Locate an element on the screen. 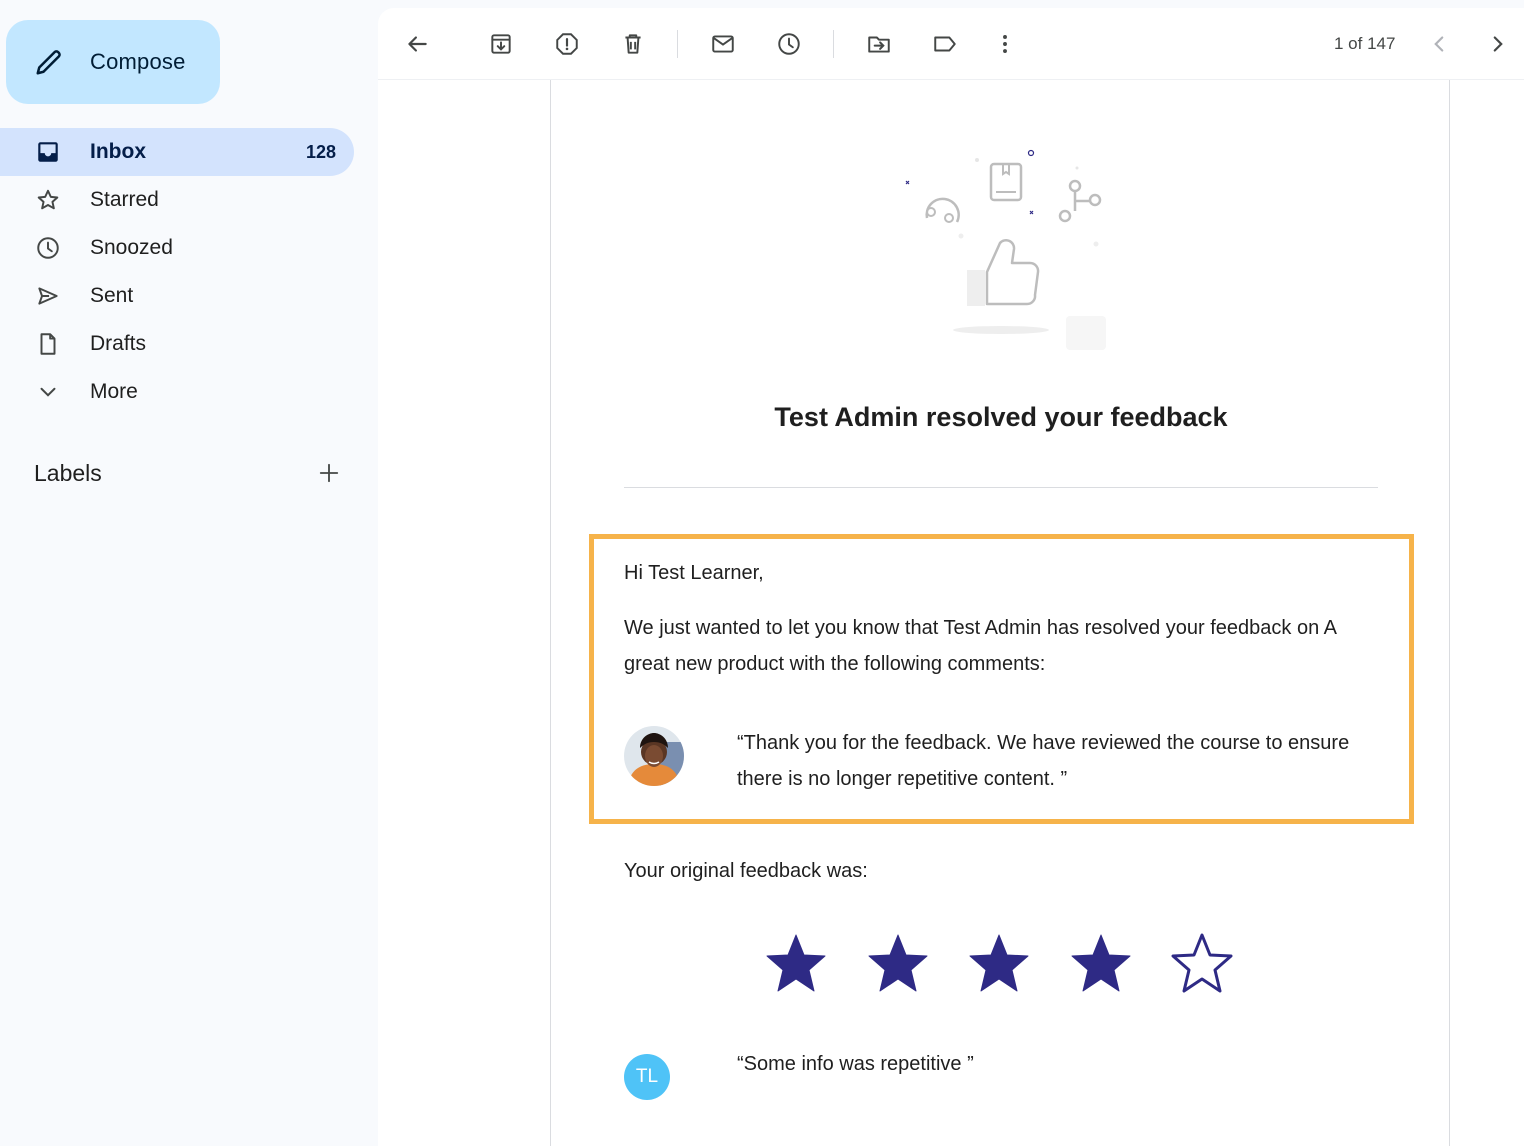 The image size is (1524, 1146). send-icon is located at coordinates (48, 296).